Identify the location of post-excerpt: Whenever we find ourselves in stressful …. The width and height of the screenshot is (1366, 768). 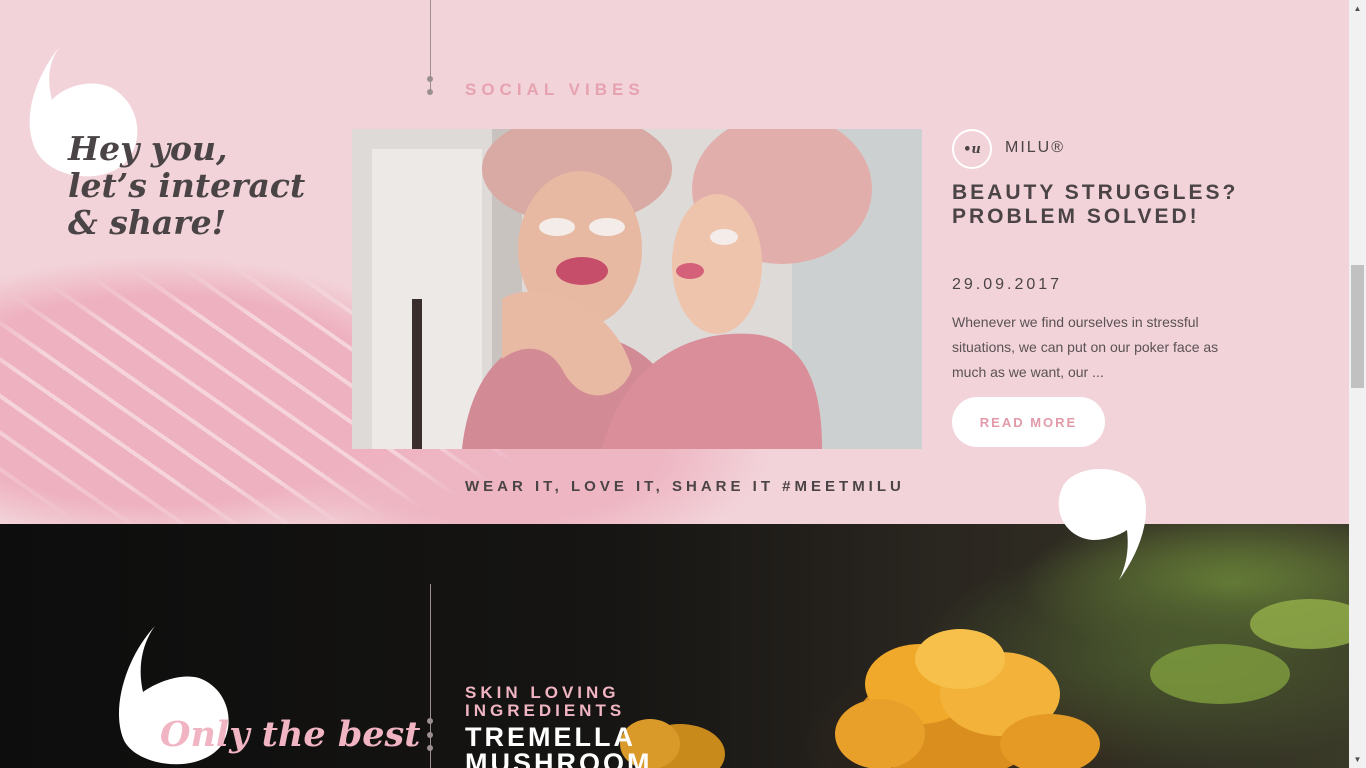
(1085, 347).